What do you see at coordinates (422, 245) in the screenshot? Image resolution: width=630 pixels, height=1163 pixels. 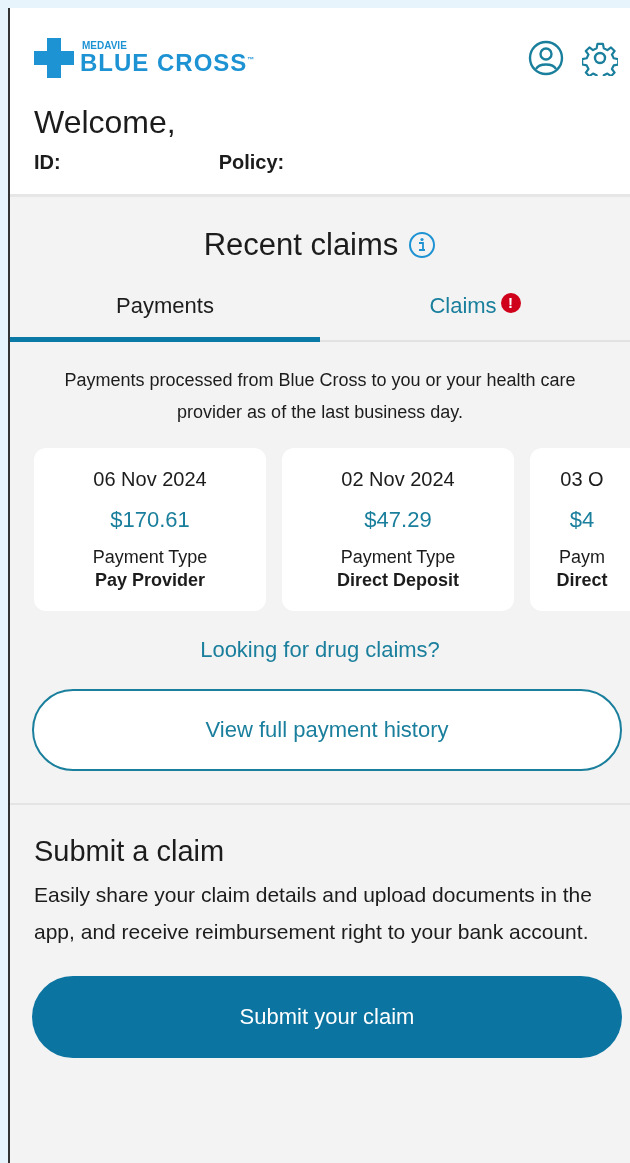 I see `info-icon` at bounding box center [422, 245].